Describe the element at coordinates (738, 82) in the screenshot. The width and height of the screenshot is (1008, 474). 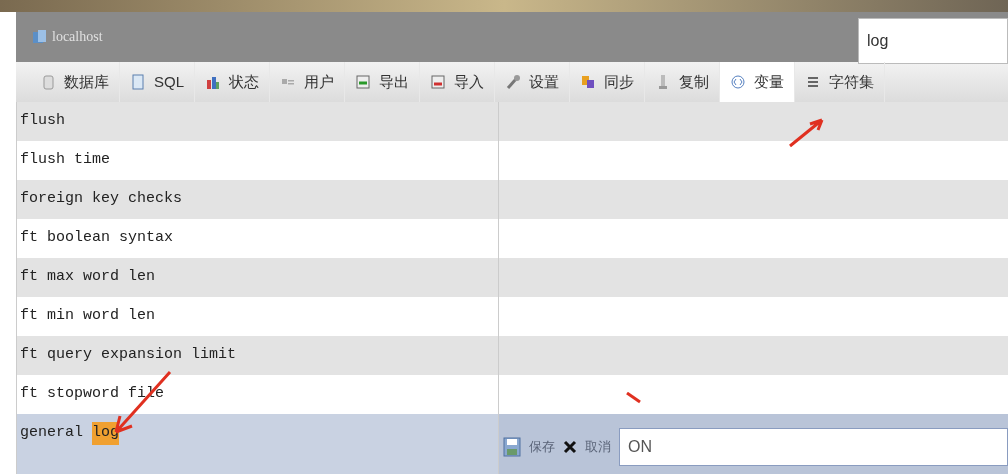
I see `code-icon` at that location.